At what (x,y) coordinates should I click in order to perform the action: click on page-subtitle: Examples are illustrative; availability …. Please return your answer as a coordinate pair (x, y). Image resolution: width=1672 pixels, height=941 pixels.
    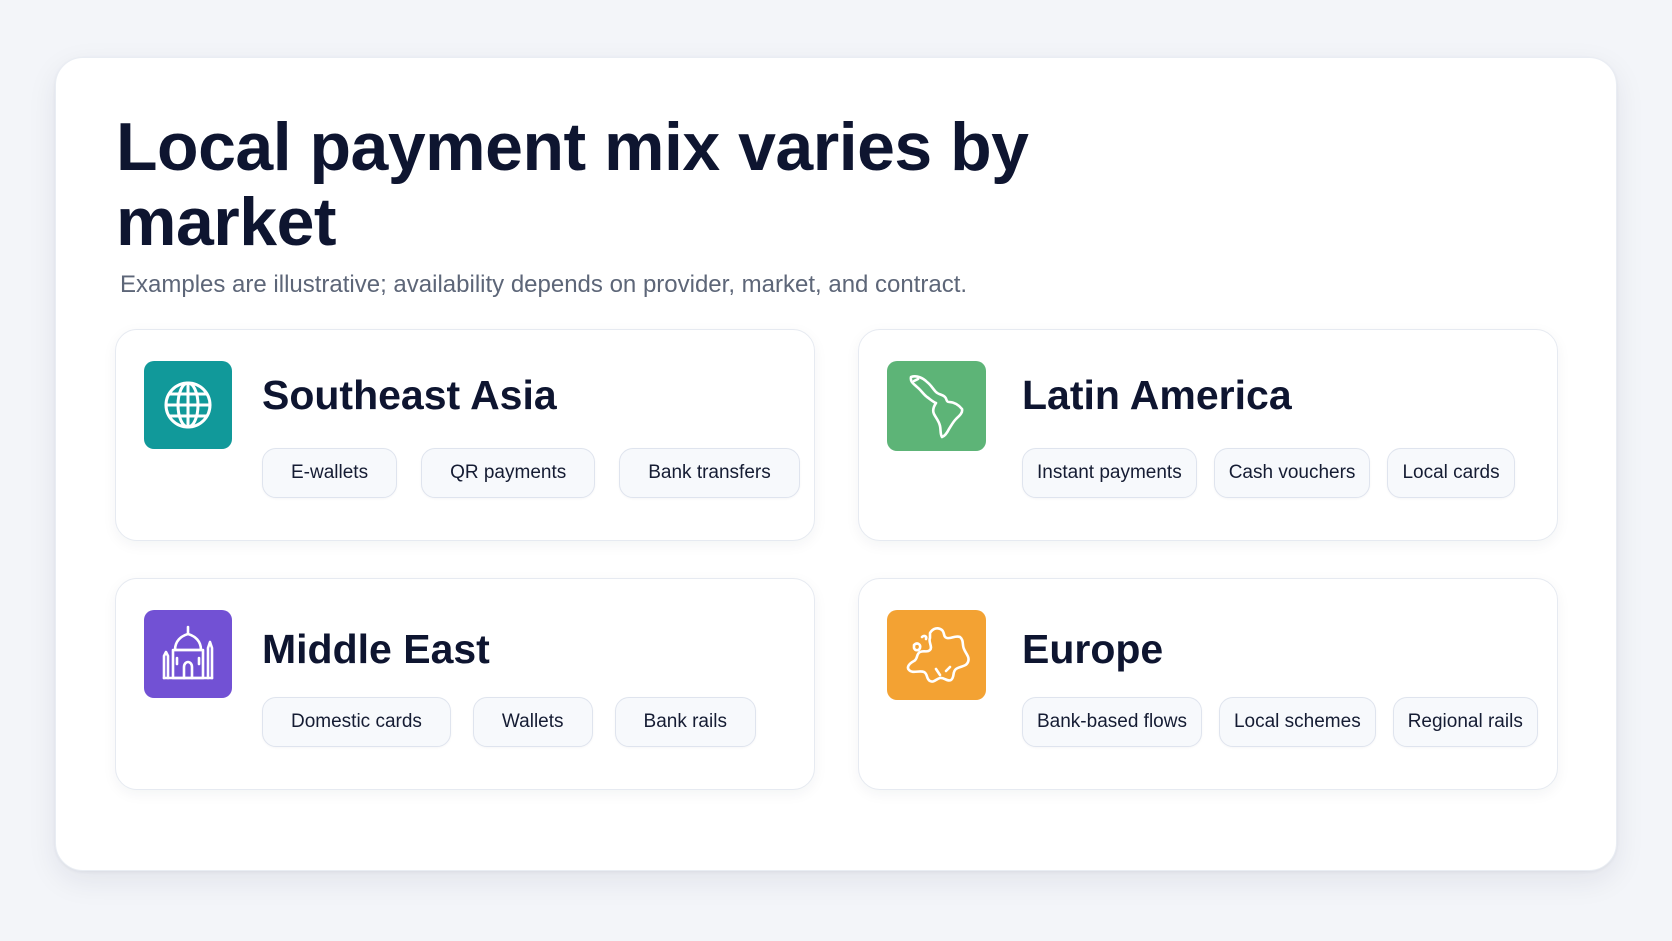
    Looking at the image, I should click on (544, 284).